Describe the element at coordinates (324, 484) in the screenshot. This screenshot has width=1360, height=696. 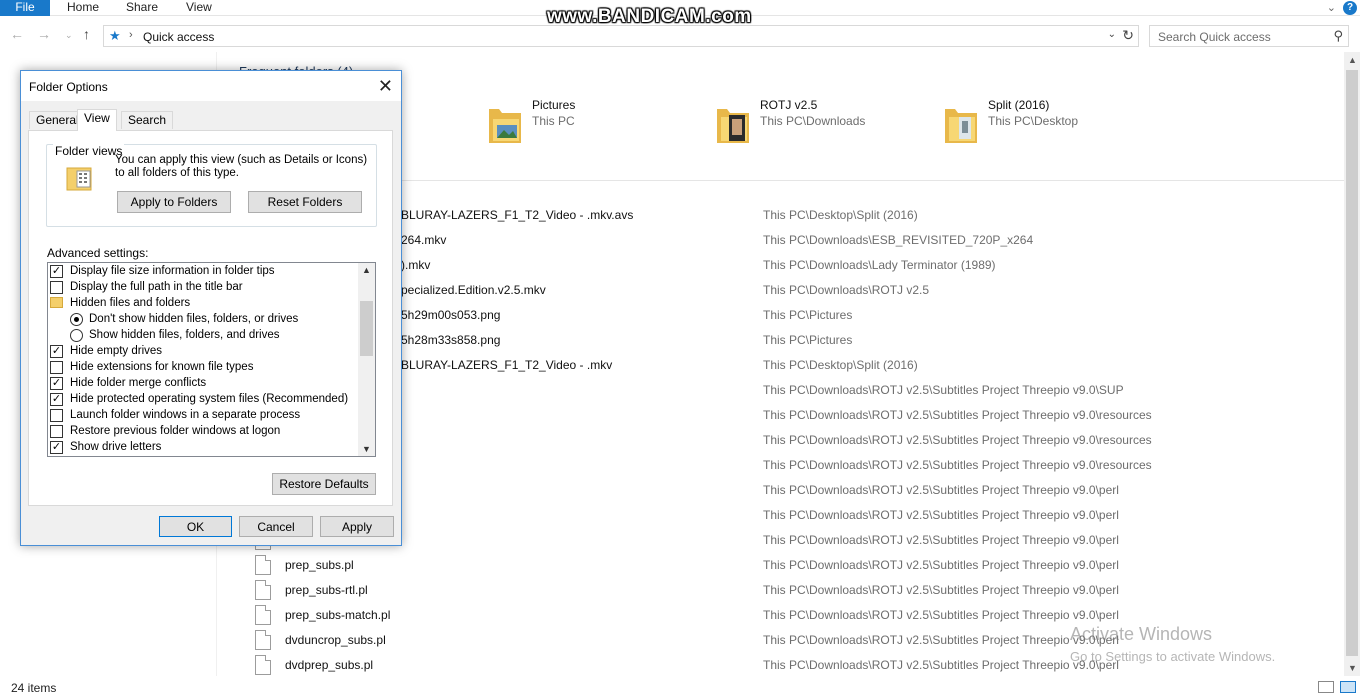
I see `restore-defaults-button: Restore Defaults` at that location.